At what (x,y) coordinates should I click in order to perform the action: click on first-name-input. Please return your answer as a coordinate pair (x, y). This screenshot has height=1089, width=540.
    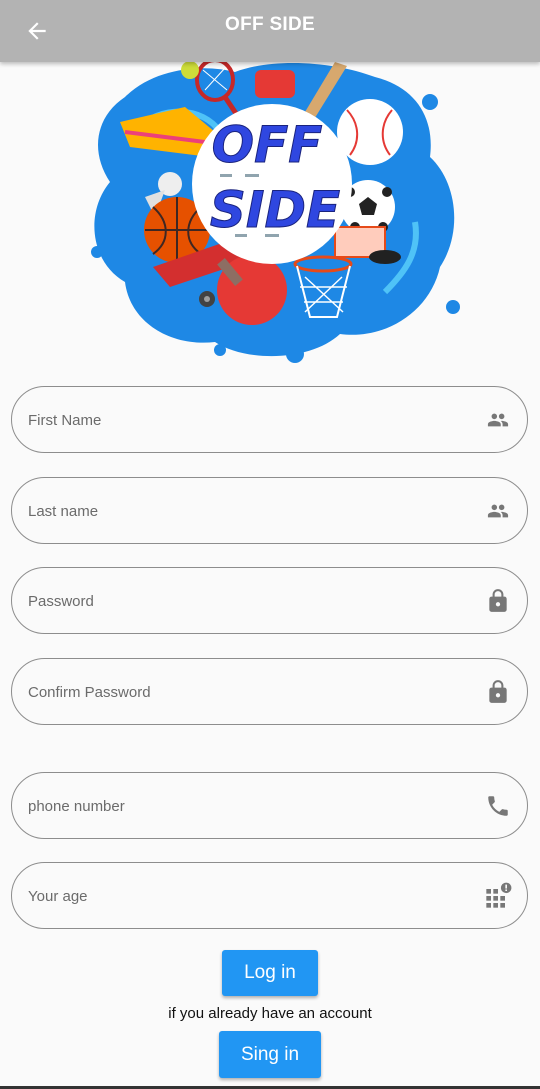
    Looking at the image, I should click on (248, 420).